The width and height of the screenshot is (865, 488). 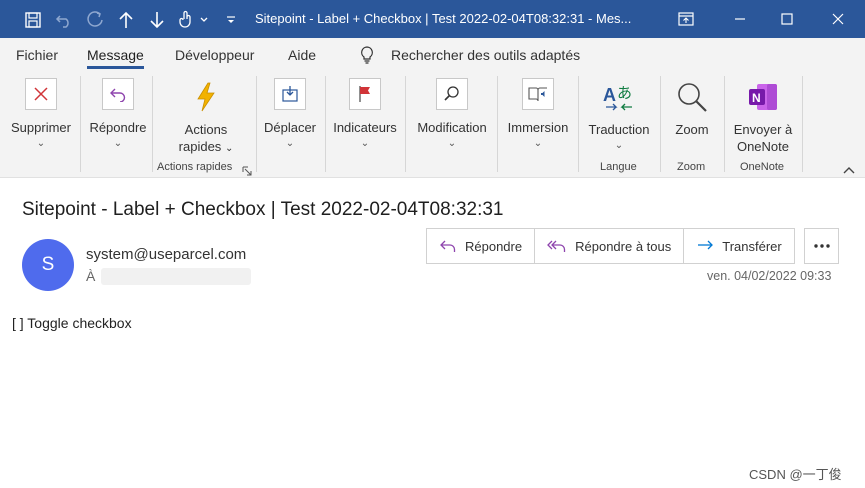 What do you see at coordinates (624, 93) in the screenshot?
I see `svg-text: あ` at bounding box center [624, 93].